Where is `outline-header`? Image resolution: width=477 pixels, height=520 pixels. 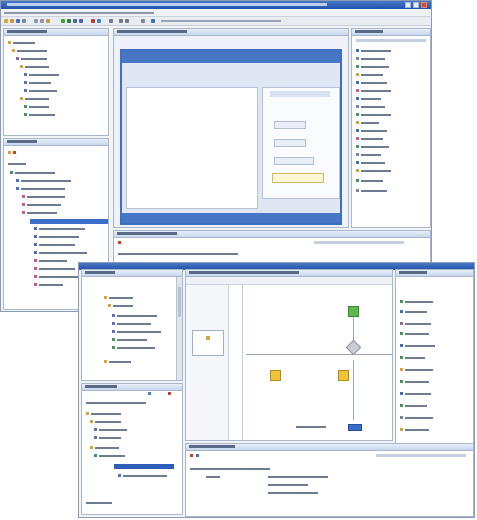 outline-header is located at coordinates (56, 142).